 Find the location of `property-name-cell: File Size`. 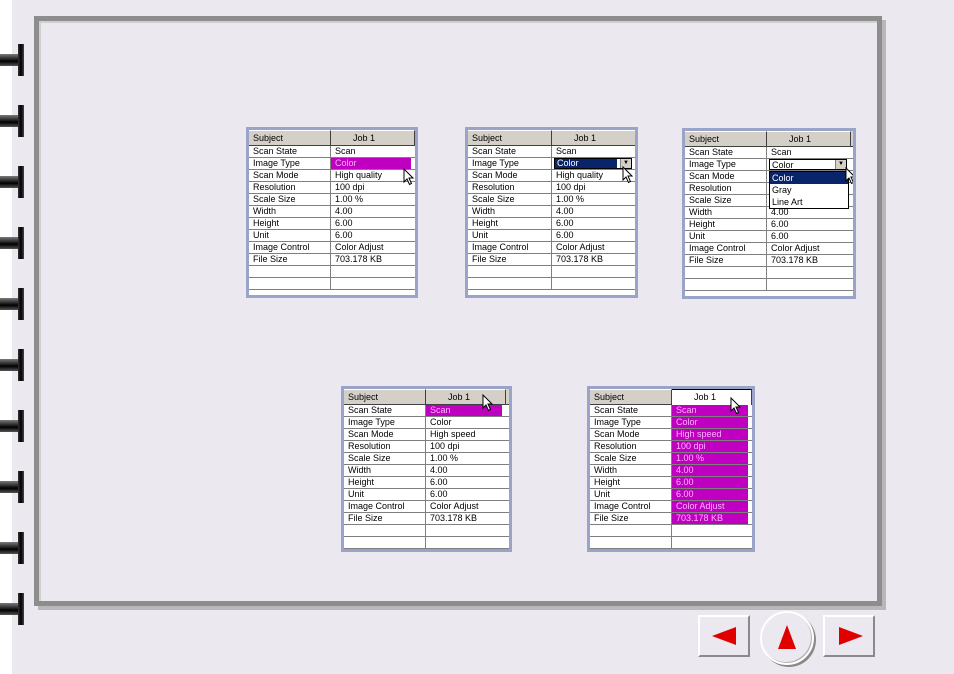

property-name-cell: File Size is located at coordinates (510, 259).